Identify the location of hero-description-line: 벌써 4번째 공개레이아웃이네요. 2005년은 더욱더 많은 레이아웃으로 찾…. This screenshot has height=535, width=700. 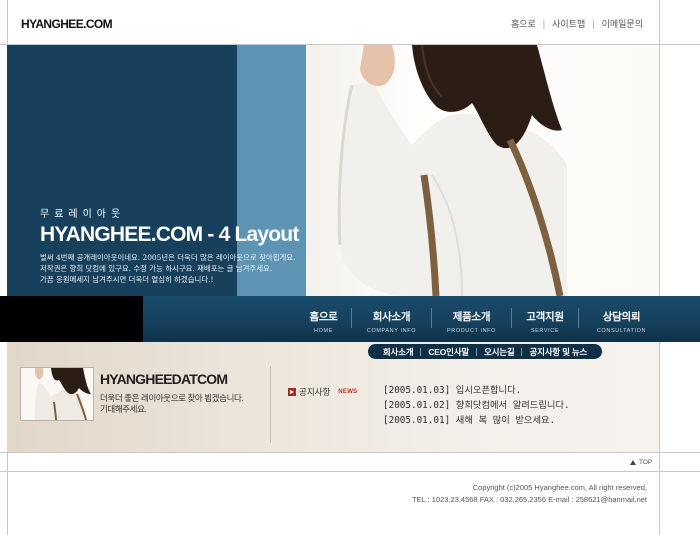
(168, 257).